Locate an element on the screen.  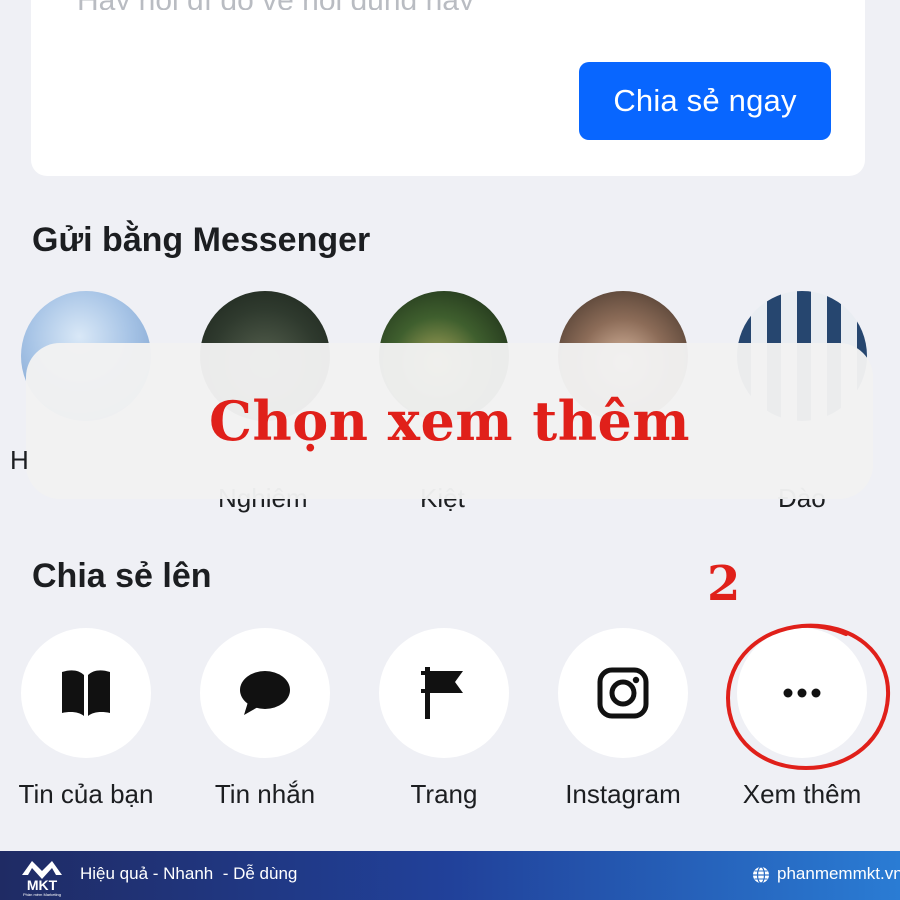
instruction-text: Chọn xem thêm is located at coordinates (449, 421).